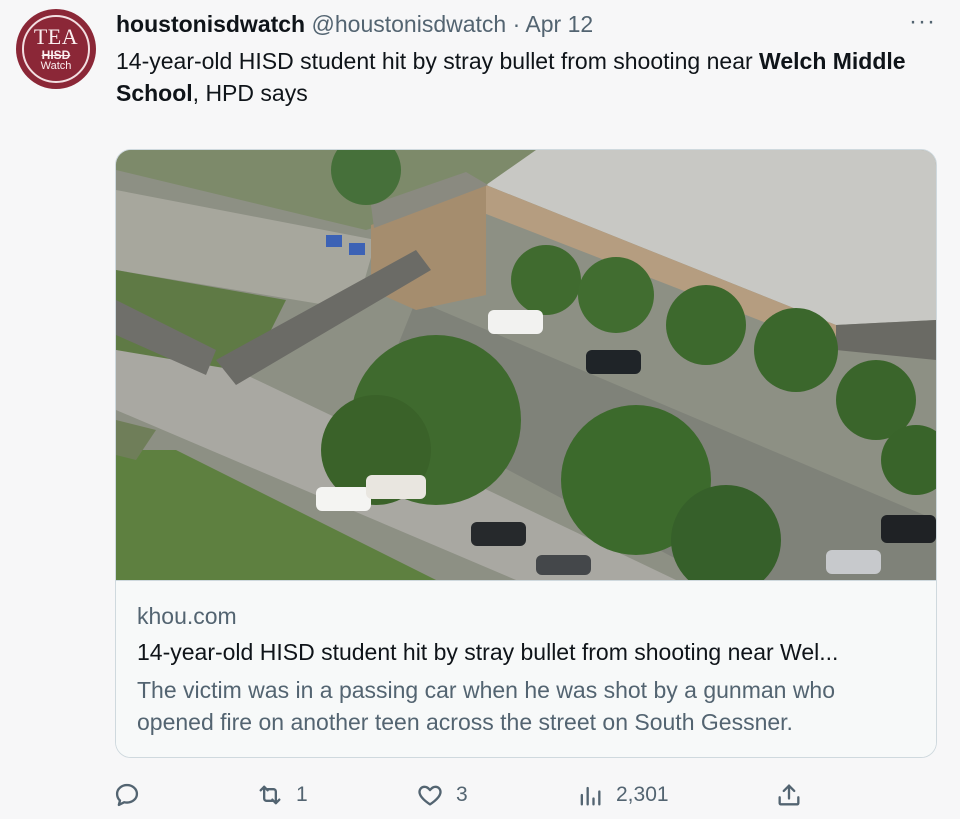 Image resolution: width=960 pixels, height=819 pixels. What do you see at coordinates (127, 795) in the screenshot?
I see `reply-icon` at bounding box center [127, 795].